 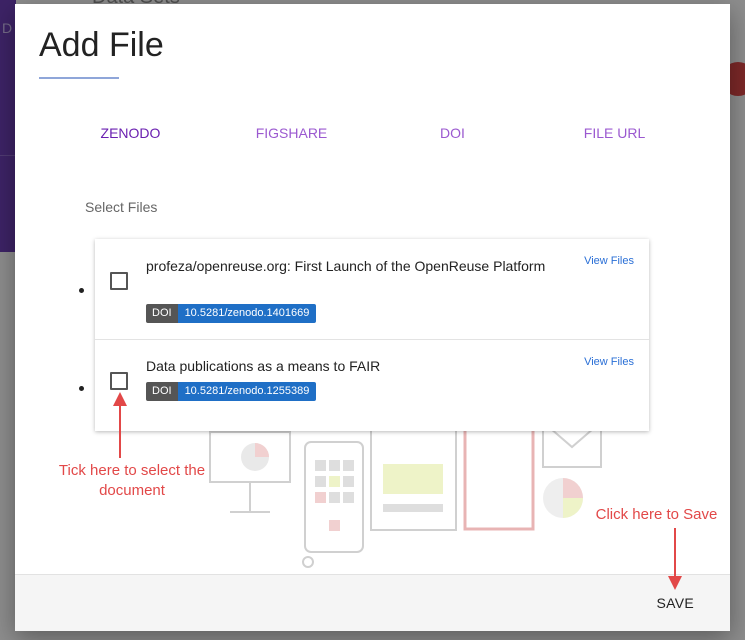 I want to click on save-arrow-head, so click(x=675, y=583).